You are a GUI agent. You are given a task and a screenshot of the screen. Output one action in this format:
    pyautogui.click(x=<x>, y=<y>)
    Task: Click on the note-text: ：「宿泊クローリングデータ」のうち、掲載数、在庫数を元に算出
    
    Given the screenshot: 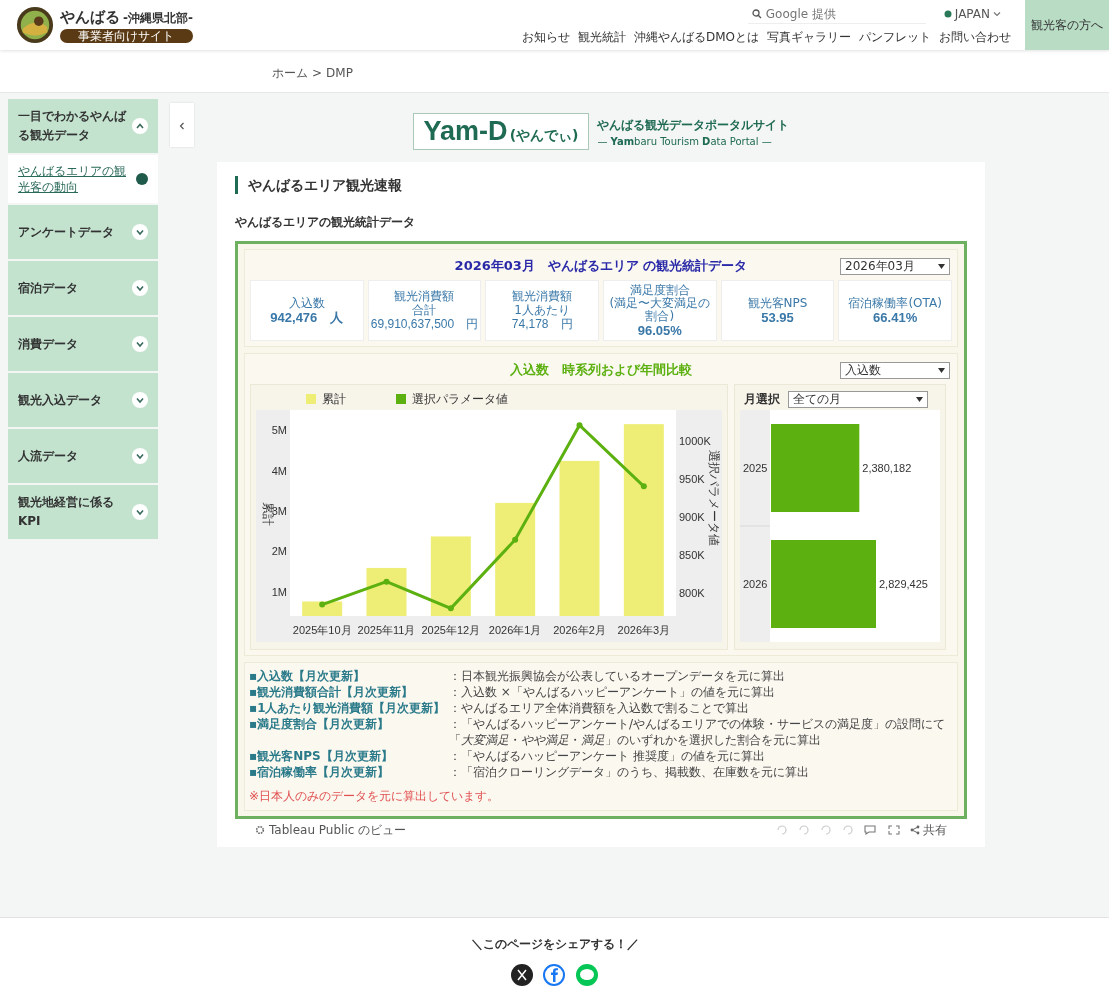 What is the action you would take?
    pyautogui.click(x=629, y=772)
    